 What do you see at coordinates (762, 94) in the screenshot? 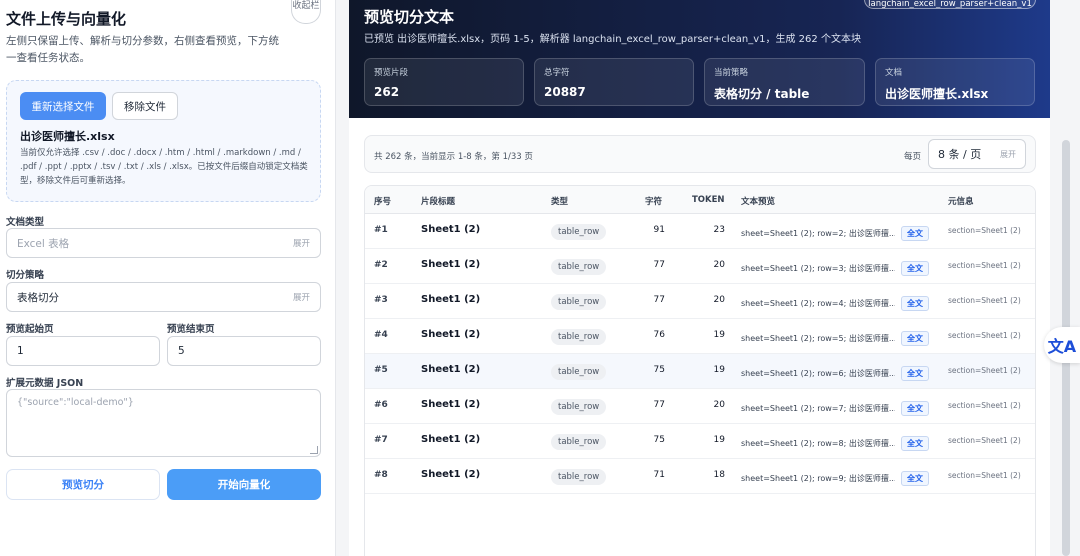
I see `stat-value: 表格切分 / table` at bounding box center [762, 94].